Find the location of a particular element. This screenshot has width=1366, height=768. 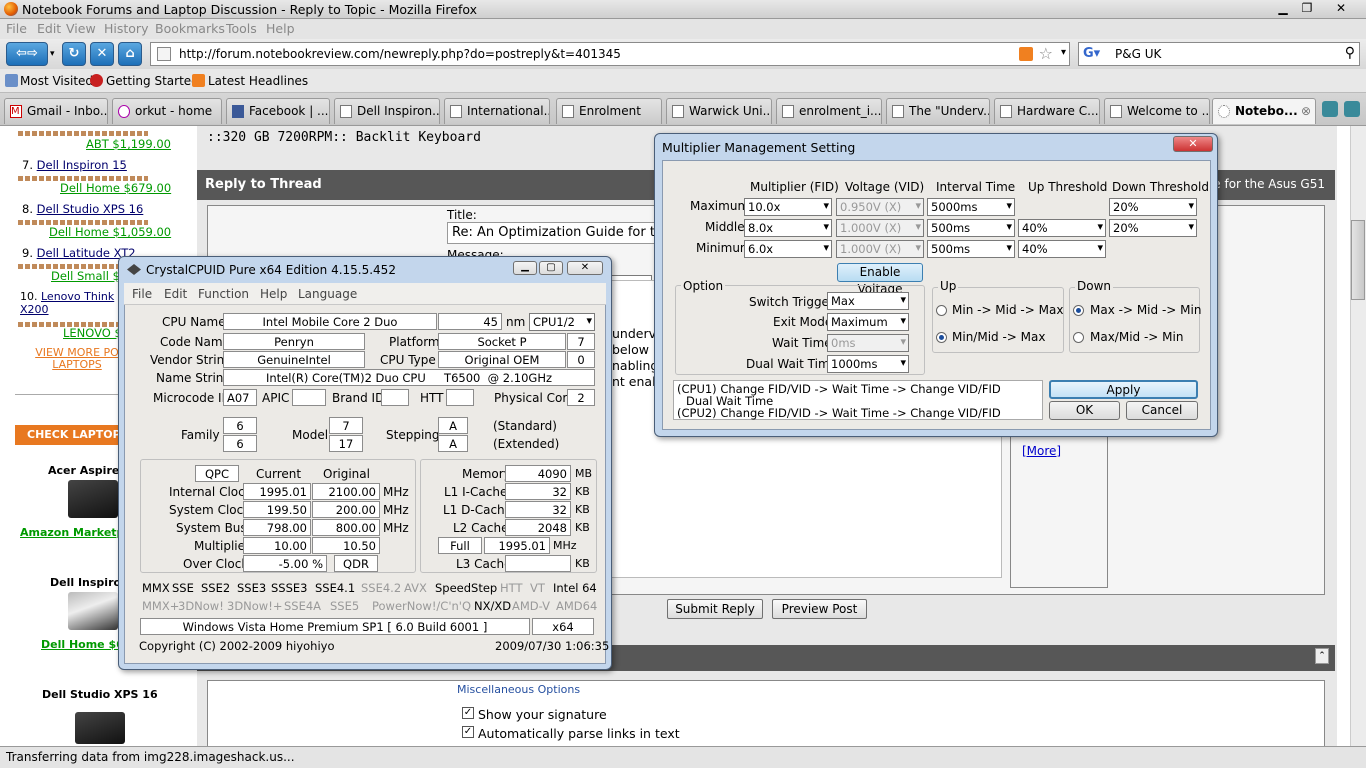

min-up-threshold-select: 40% is located at coordinates (1062, 249).